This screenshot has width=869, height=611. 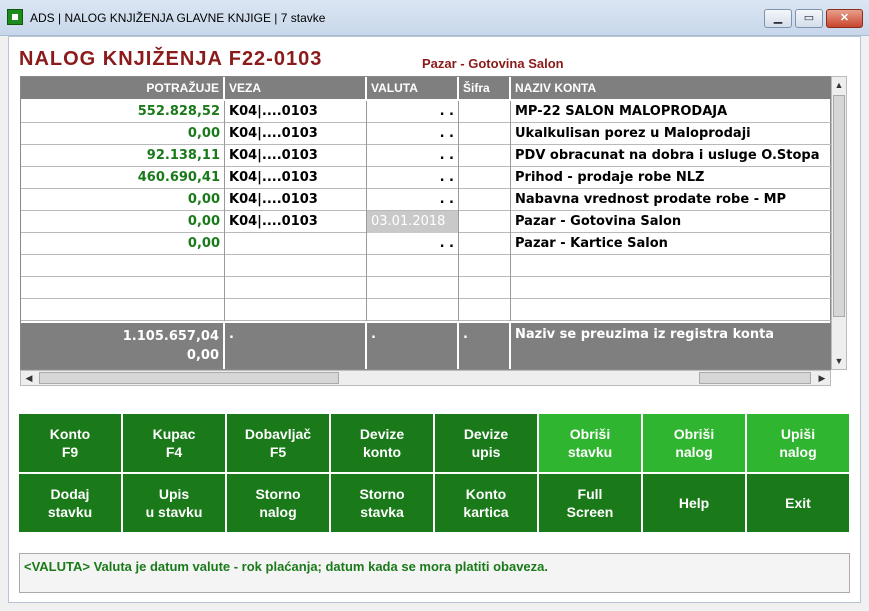 I want to click on column-header-potrazuje: POTRAŽUJE, so click(x=123, y=88).